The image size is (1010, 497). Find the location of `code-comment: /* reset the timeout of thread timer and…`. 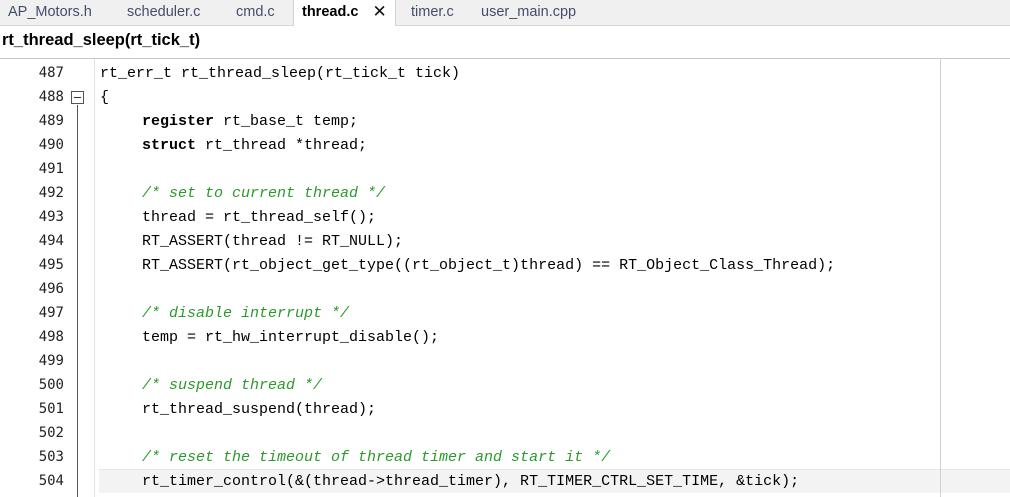

code-comment: /* reset the timeout of thread timer and… is located at coordinates (376, 457).